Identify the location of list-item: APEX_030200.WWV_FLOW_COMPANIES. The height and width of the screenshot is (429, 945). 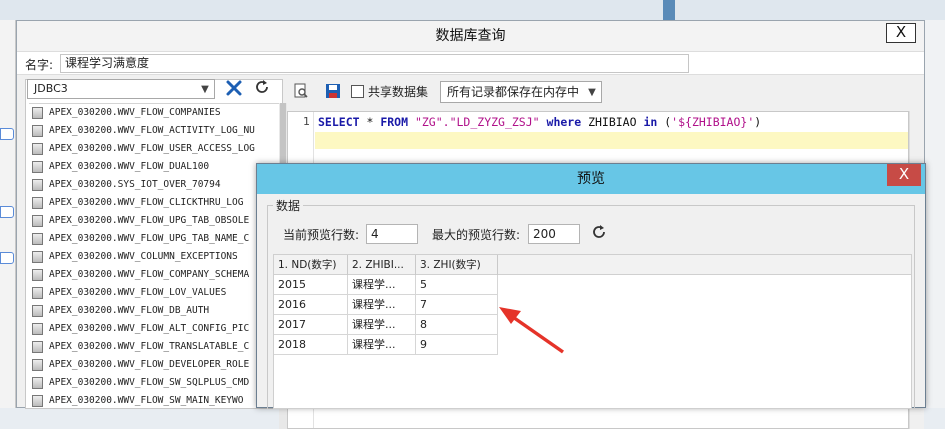
(154, 113).